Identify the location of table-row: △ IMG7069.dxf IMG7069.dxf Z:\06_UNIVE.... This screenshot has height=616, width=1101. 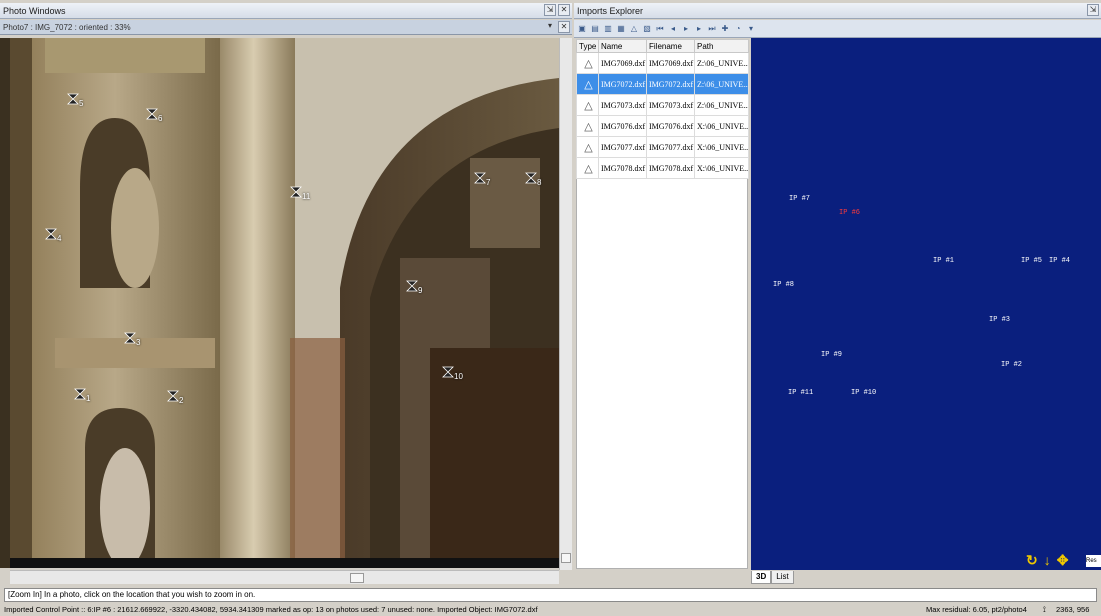
(662, 63).